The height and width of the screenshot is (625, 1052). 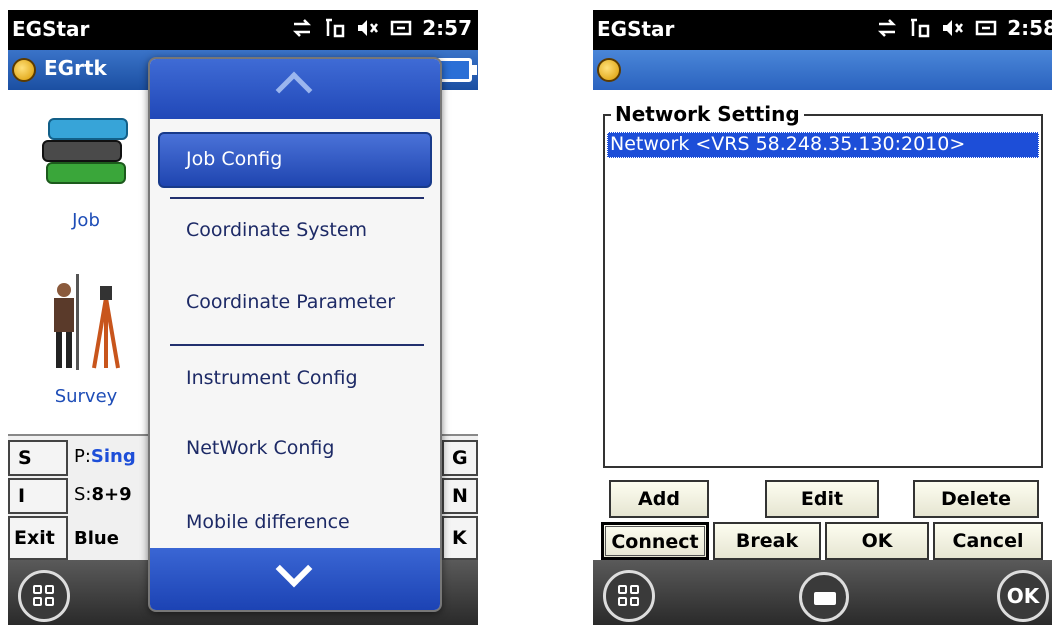 What do you see at coordinates (822, 30) in the screenshot?
I see `status-bar: EGStar 2:58` at bounding box center [822, 30].